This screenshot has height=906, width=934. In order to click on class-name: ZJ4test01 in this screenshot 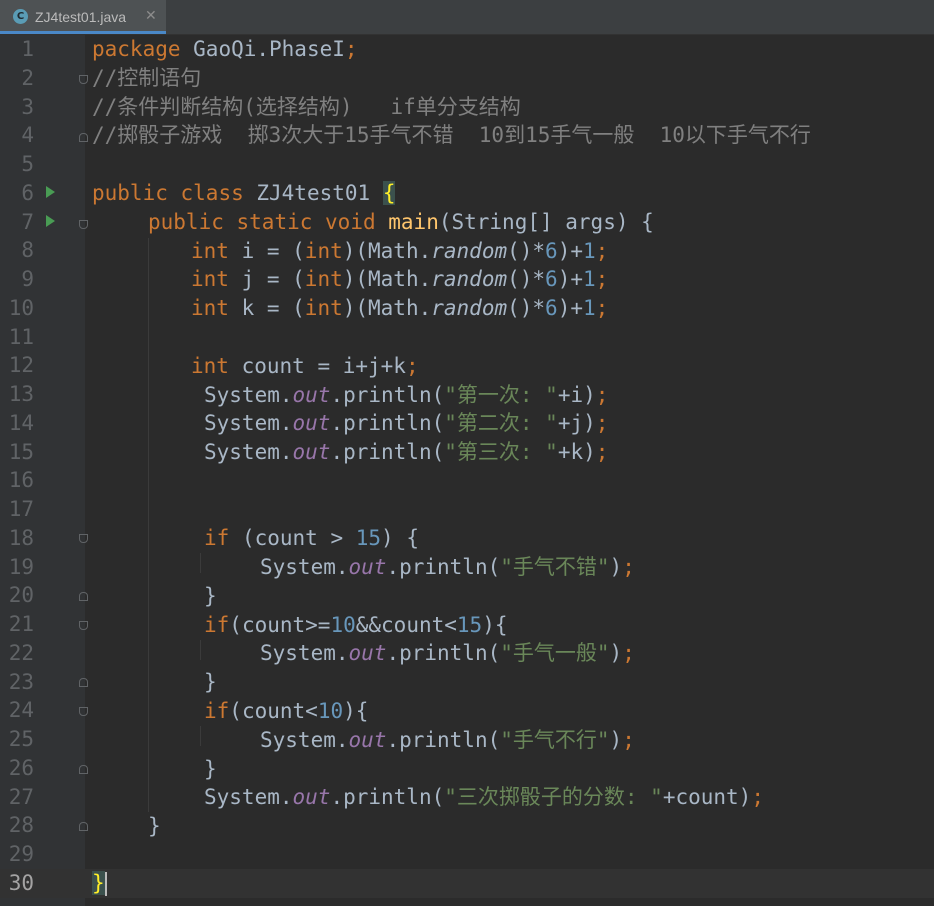, I will do `click(313, 193)`.